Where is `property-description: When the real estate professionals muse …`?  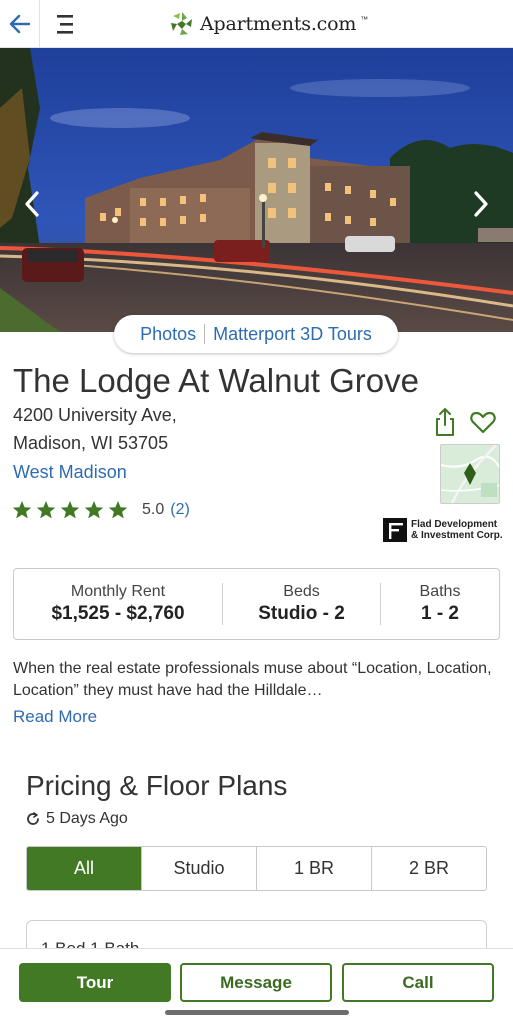 property-description: When the real estate professionals muse … is located at coordinates (252, 679).